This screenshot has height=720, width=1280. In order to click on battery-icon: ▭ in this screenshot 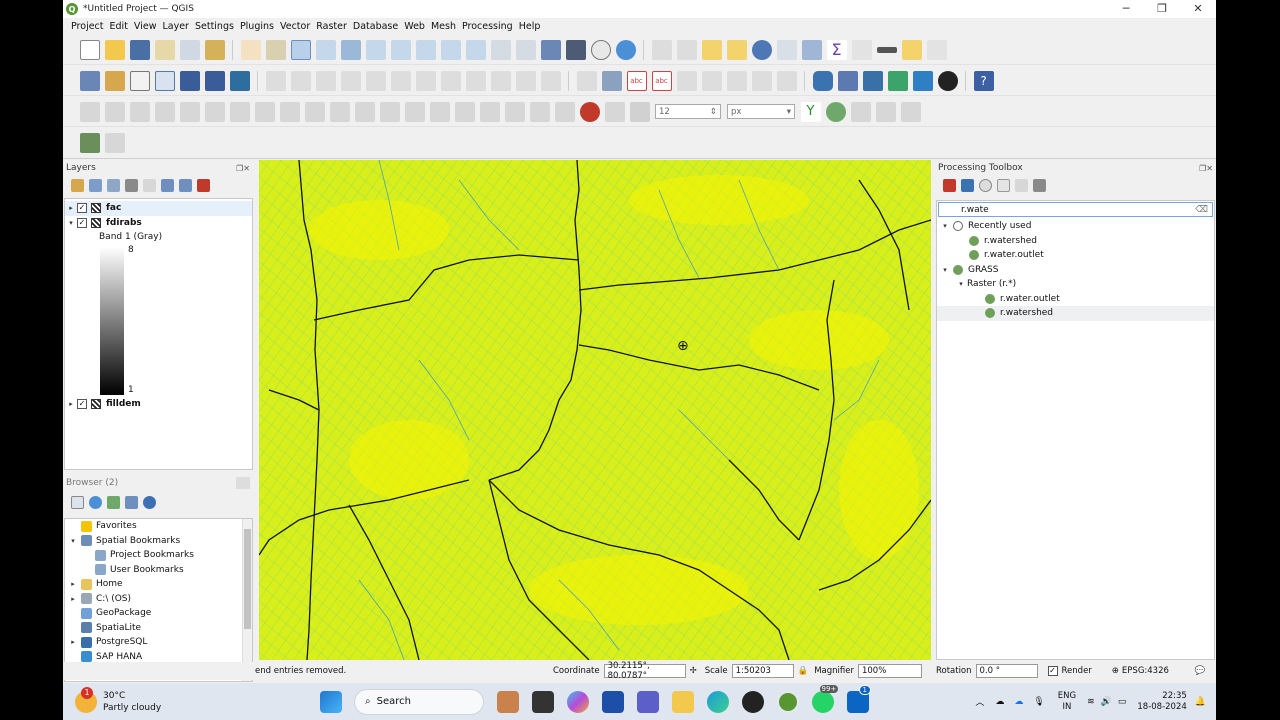, I will do `click(1122, 702)`.